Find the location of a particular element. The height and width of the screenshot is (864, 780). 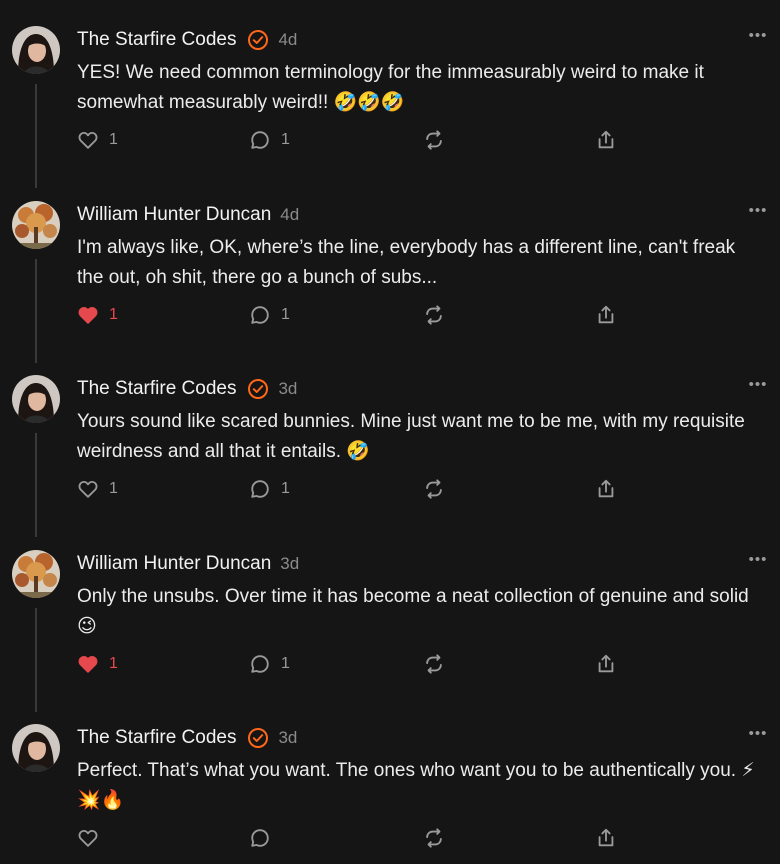

reply-button is located at coordinates (265, 838).